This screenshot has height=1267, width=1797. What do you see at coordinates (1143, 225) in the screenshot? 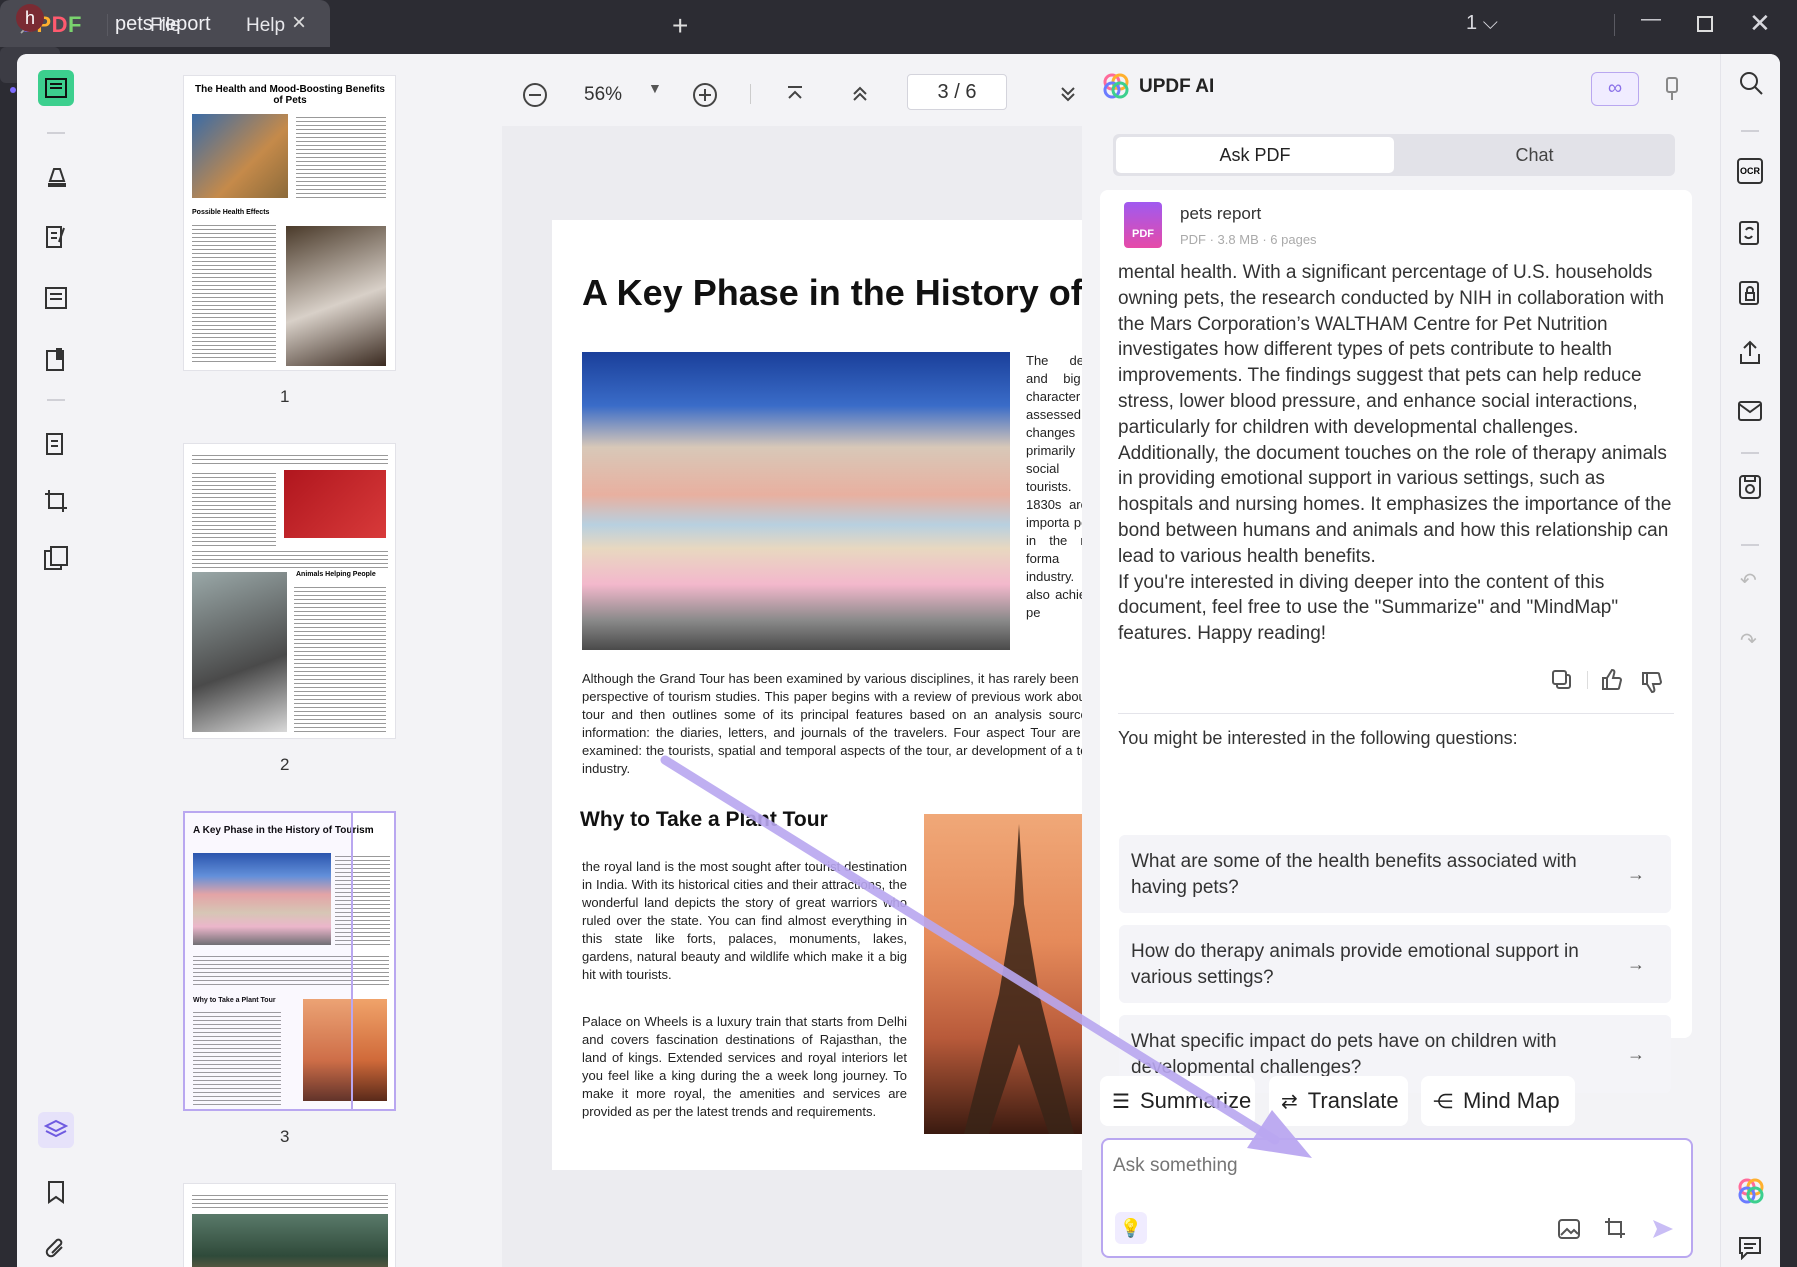
I see `pdf-file-icon: PDF` at bounding box center [1143, 225].